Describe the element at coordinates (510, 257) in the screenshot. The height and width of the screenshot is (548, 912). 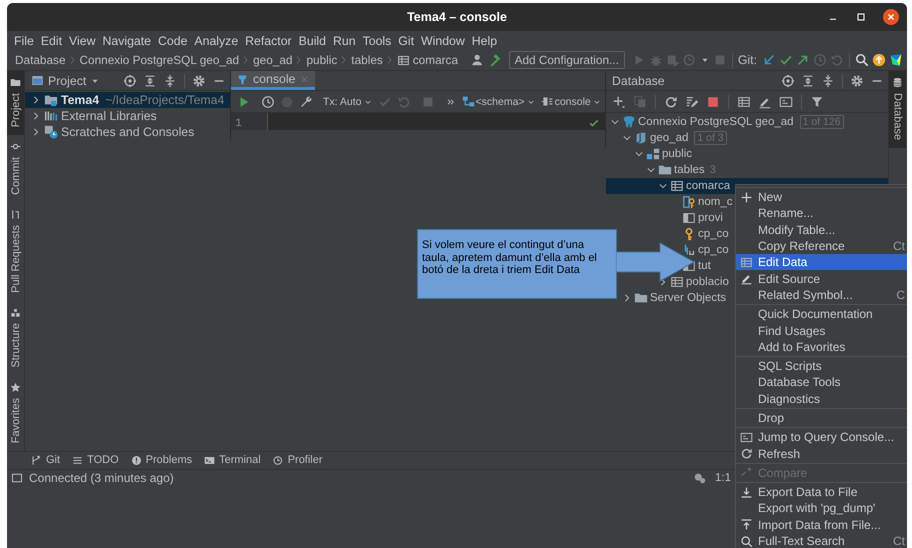
I see `callout-text: Si volem veure el contingut d’una taula, apretem damunt d’ella amb el botó de la dreta i triem Edit Data` at that location.